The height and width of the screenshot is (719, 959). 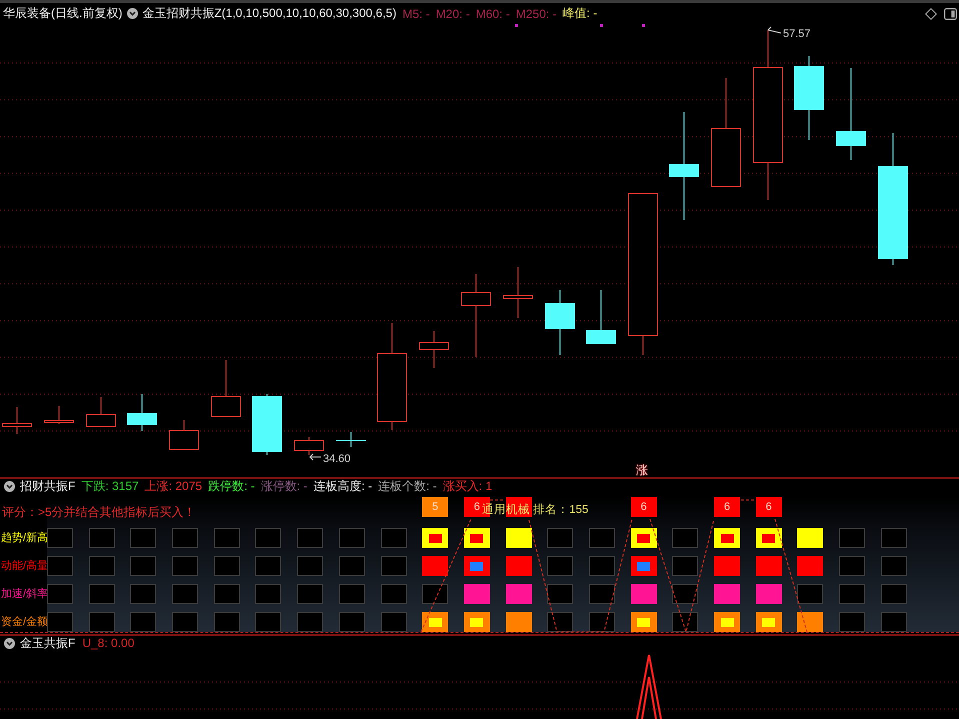 What do you see at coordinates (23, 538) in the screenshot?
I see `row-label: 趋势/新高` at bounding box center [23, 538].